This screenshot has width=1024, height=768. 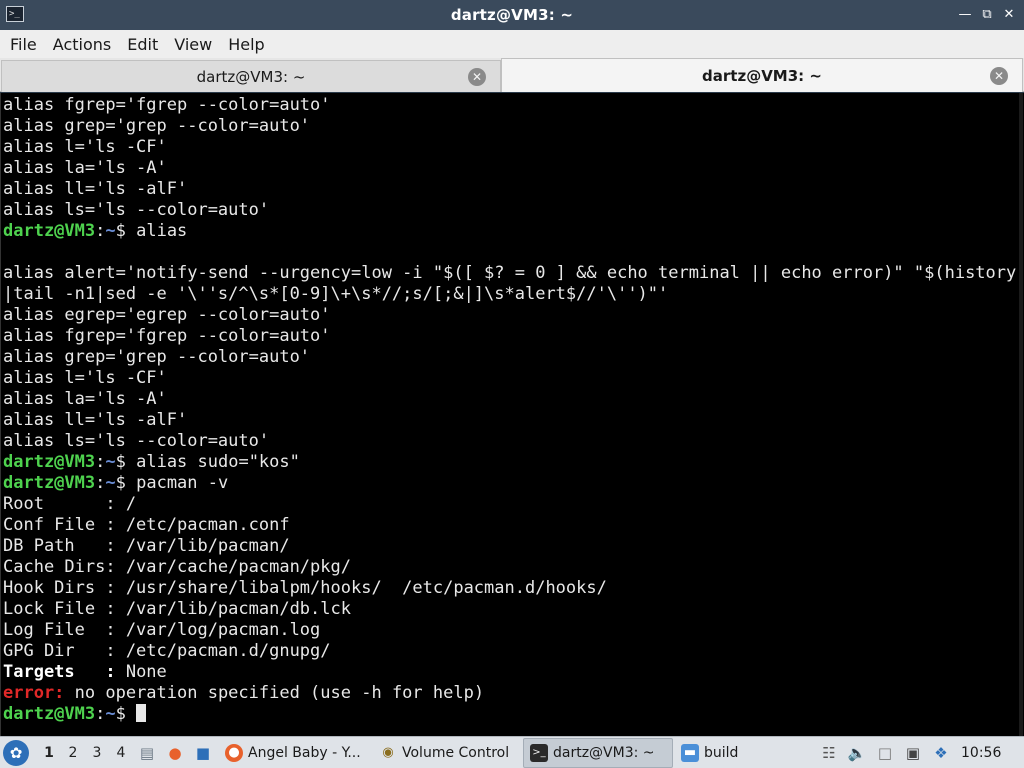 I want to click on firefox-icon: ●, so click(x=234, y=752).